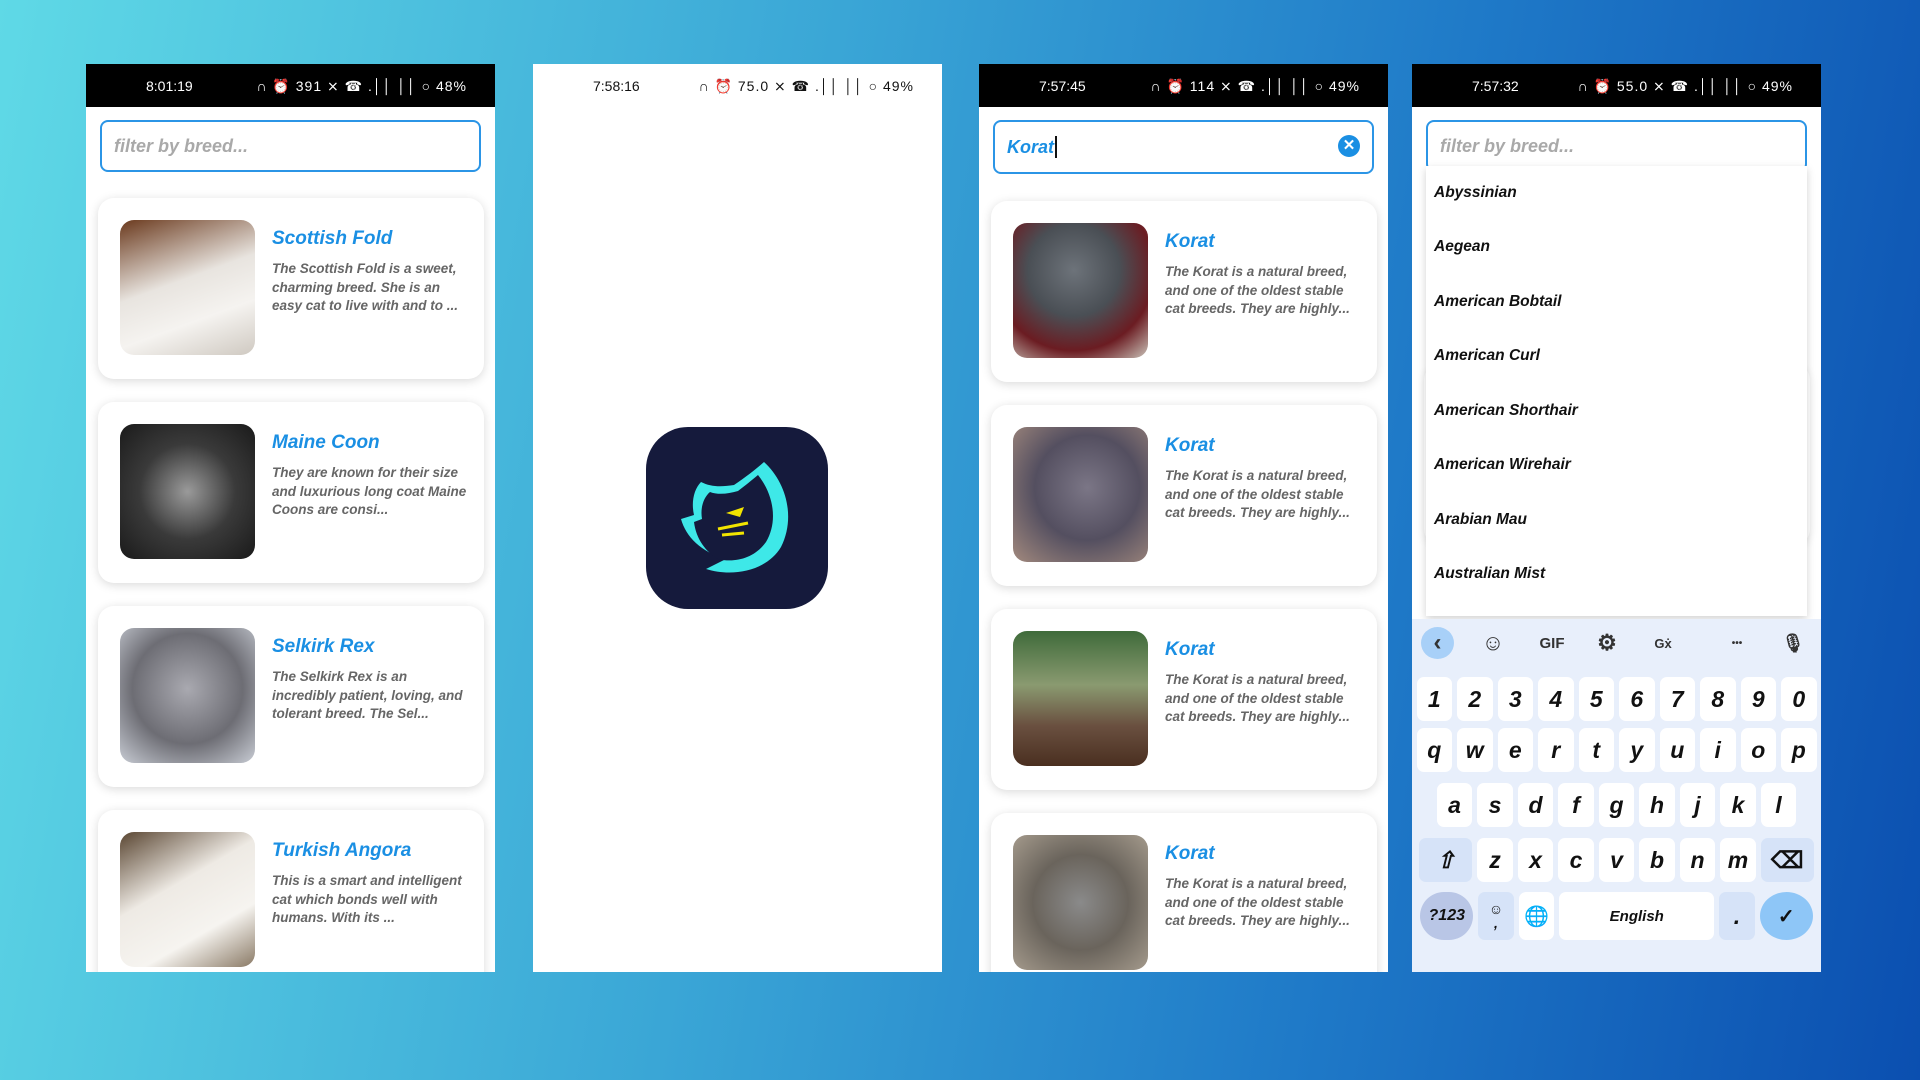 The height and width of the screenshot is (1080, 1920). Describe the element at coordinates (1718, 699) in the screenshot. I see `key-8: 8` at that location.